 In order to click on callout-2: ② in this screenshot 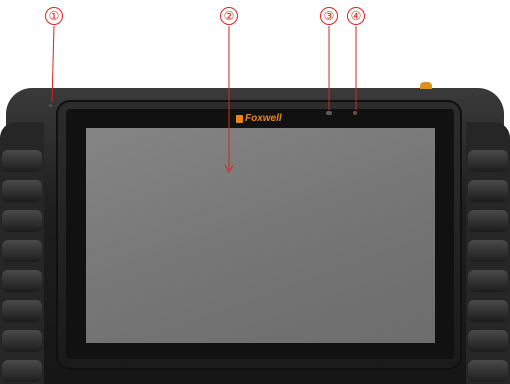, I will do `click(229, 16)`.